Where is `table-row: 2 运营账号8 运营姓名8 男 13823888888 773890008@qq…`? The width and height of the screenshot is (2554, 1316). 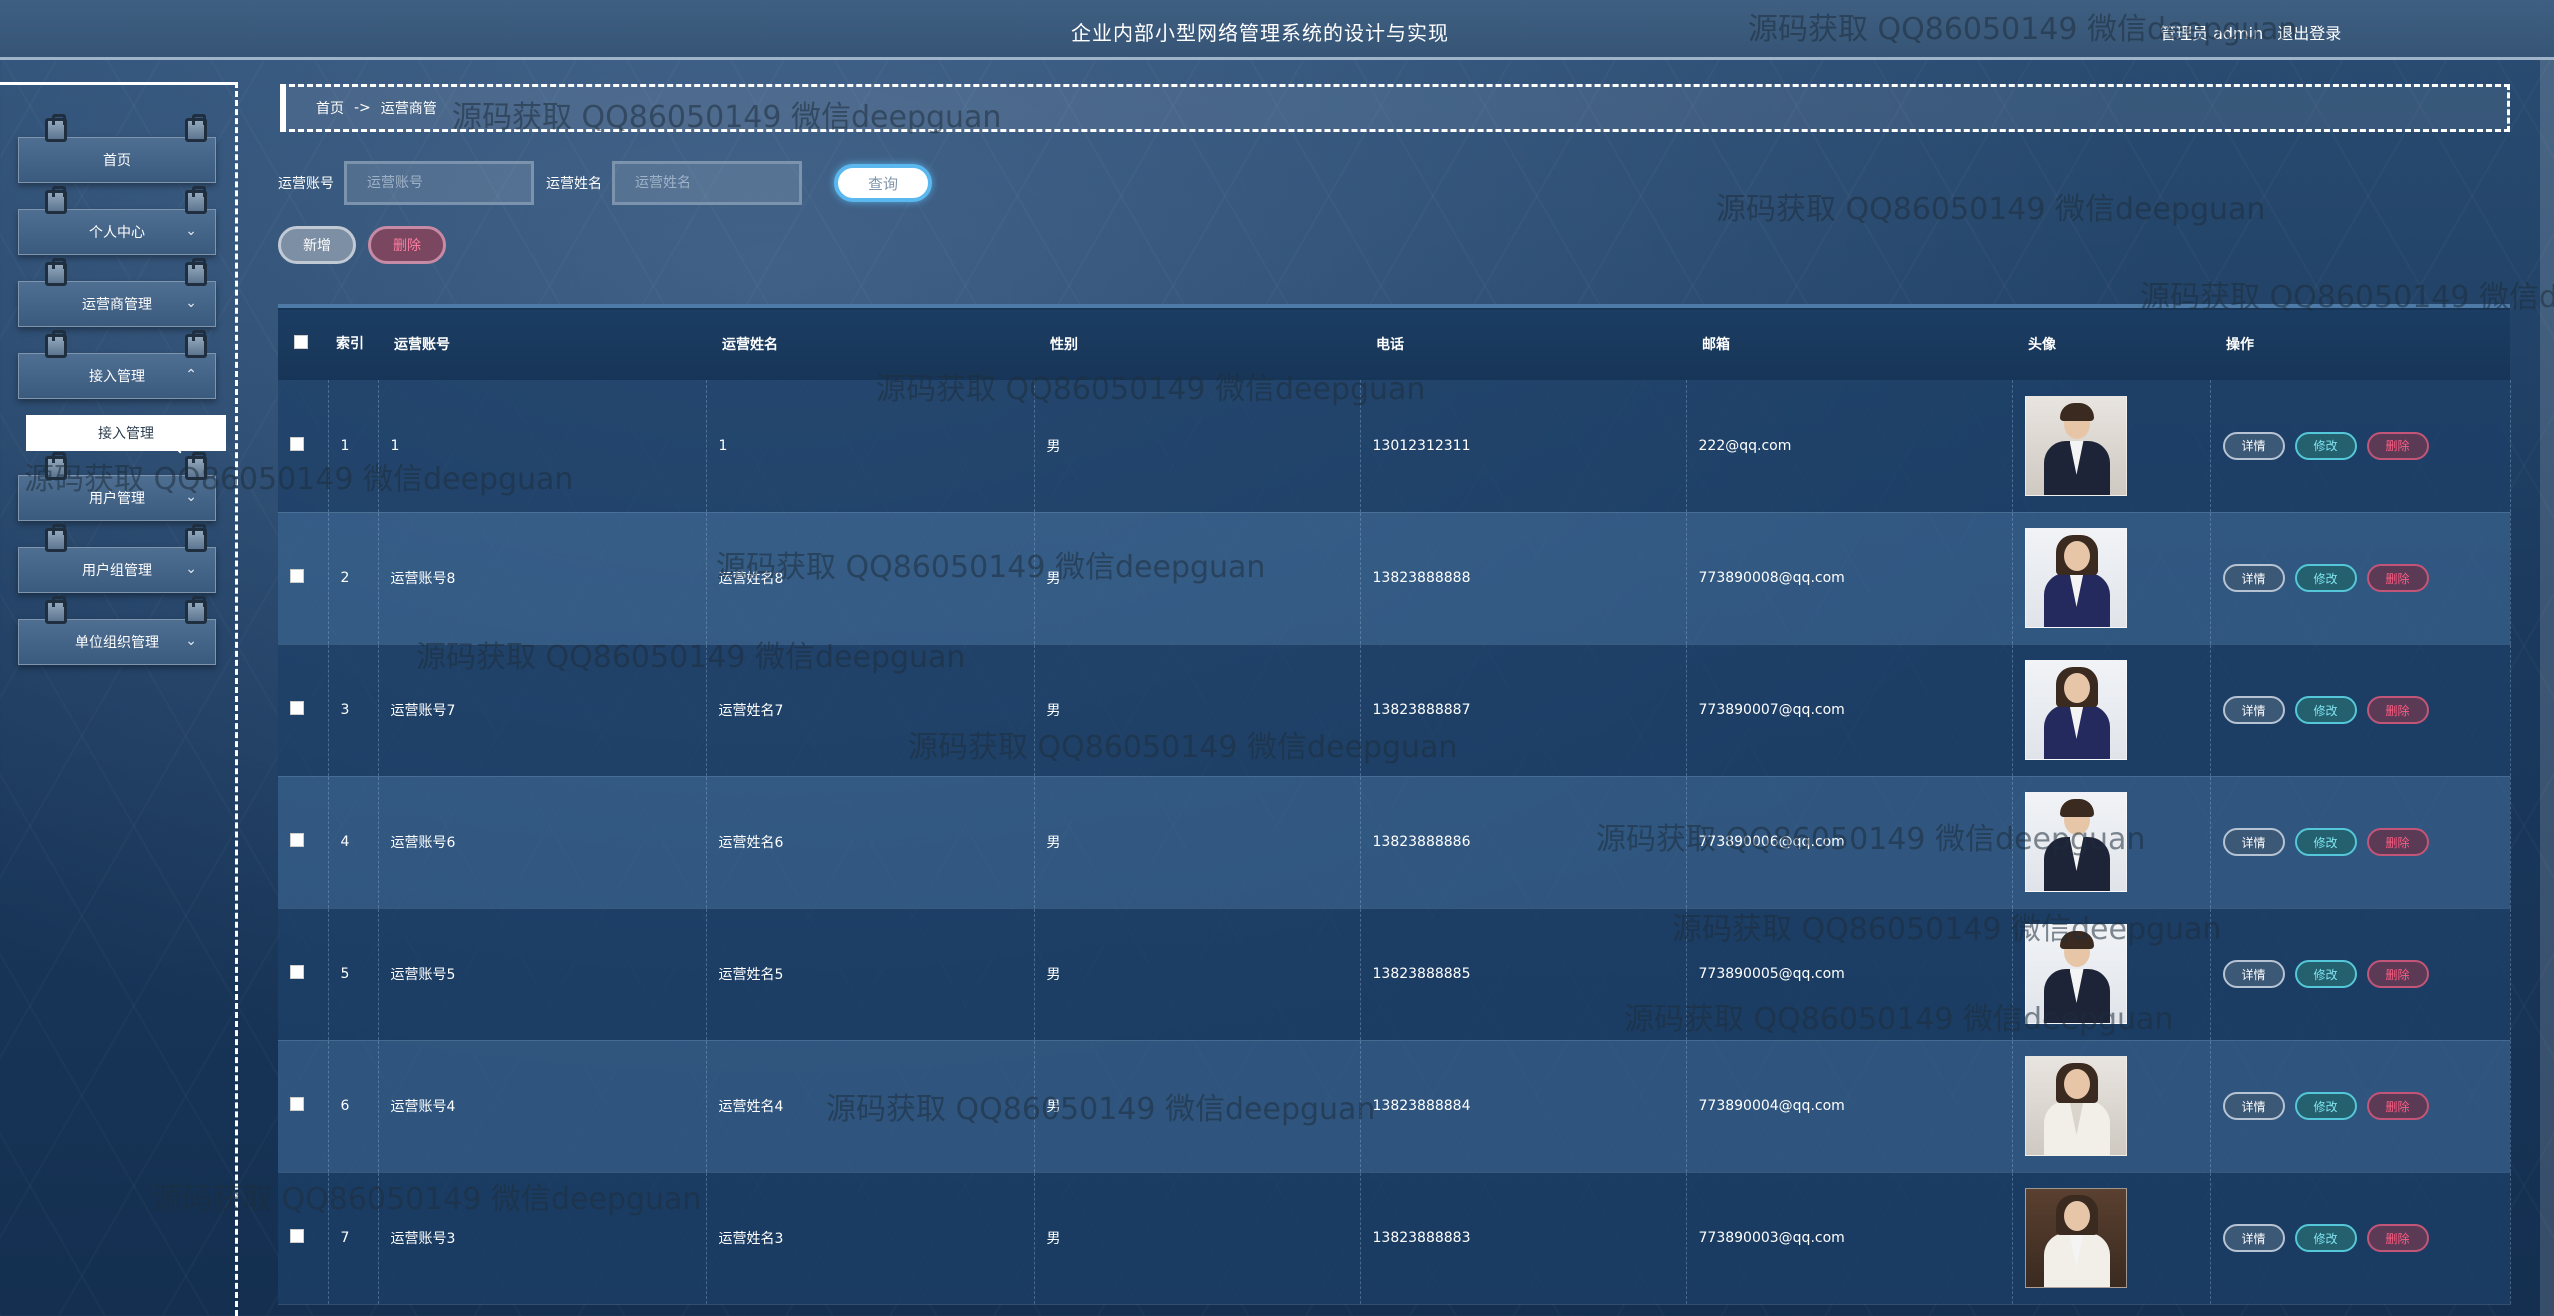 table-row: 2 运营账号8 运营姓名8 男 13823888888 773890008@qq… is located at coordinates (1394, 578).